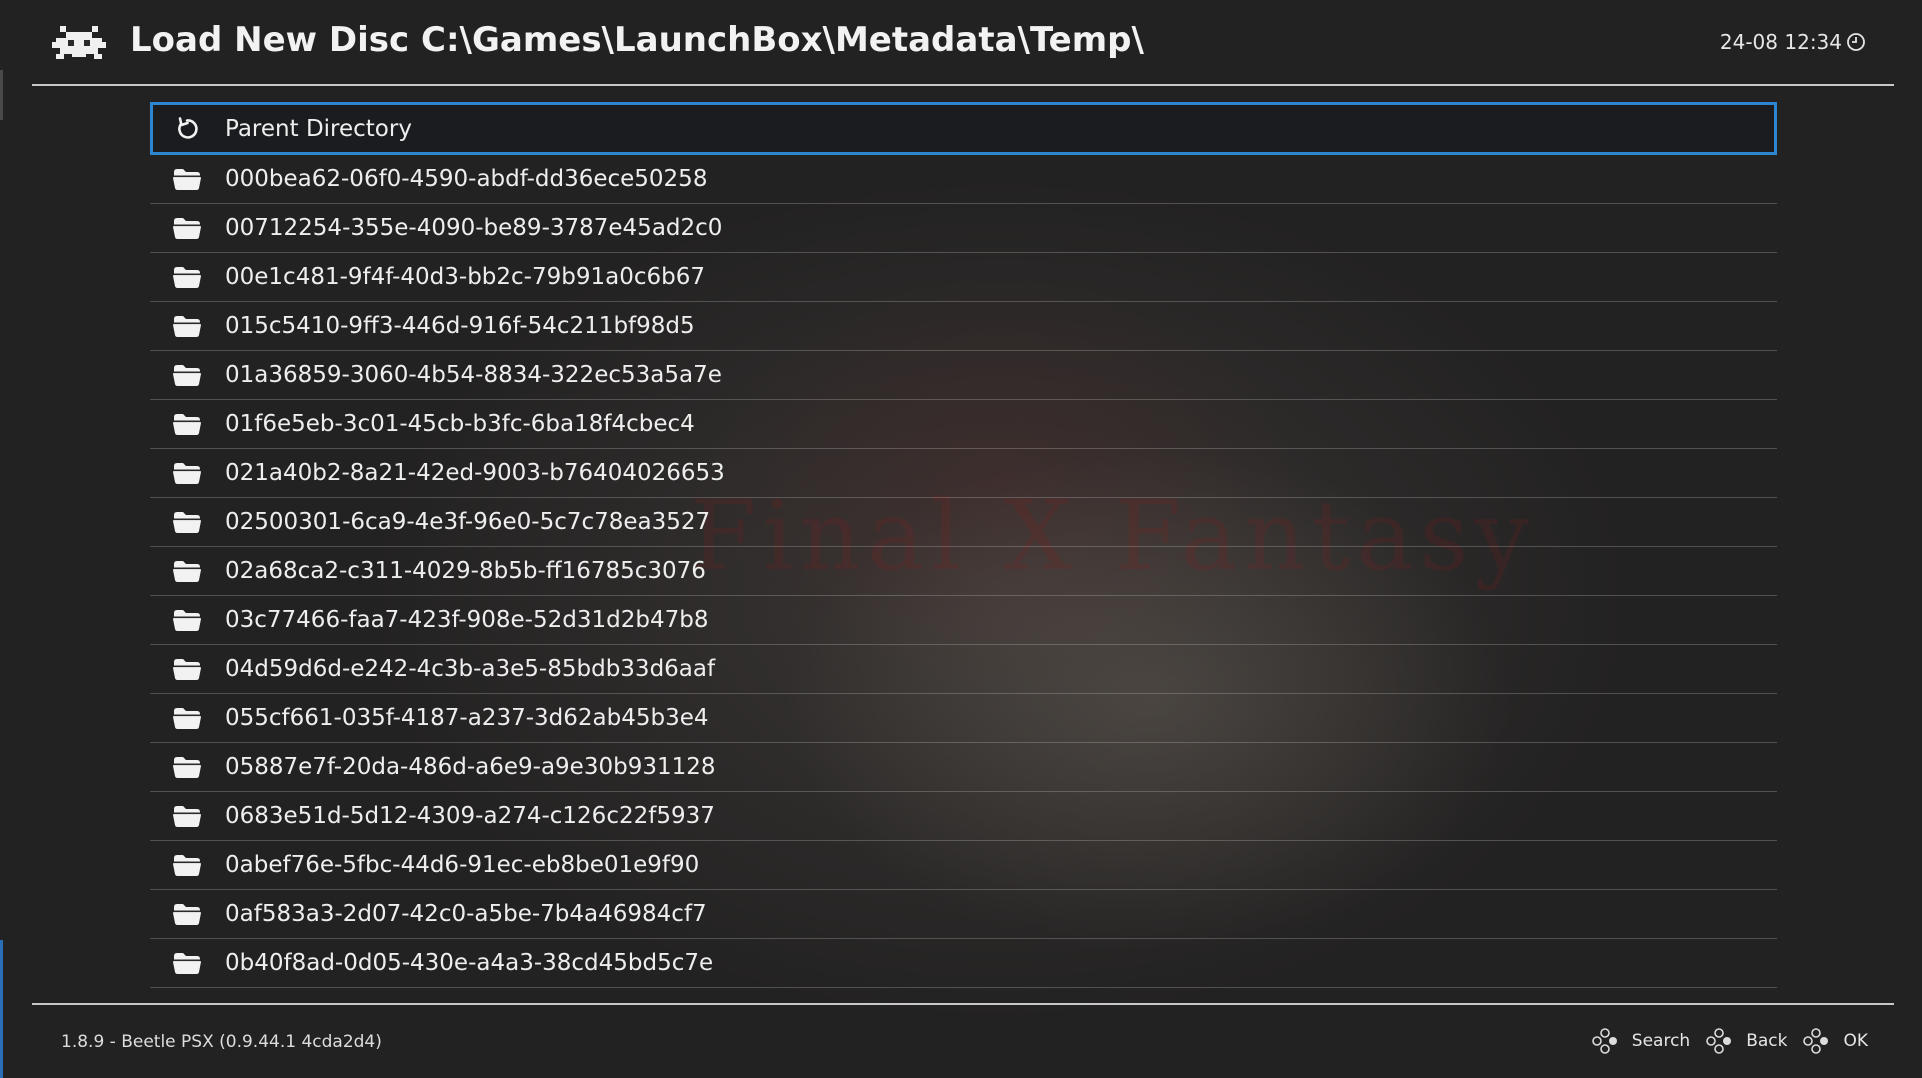  What do you see at coordinates (1855, 1041) in the screenshot?
I see `button-hint-label: OK` at bounding box center [1855, 1041].